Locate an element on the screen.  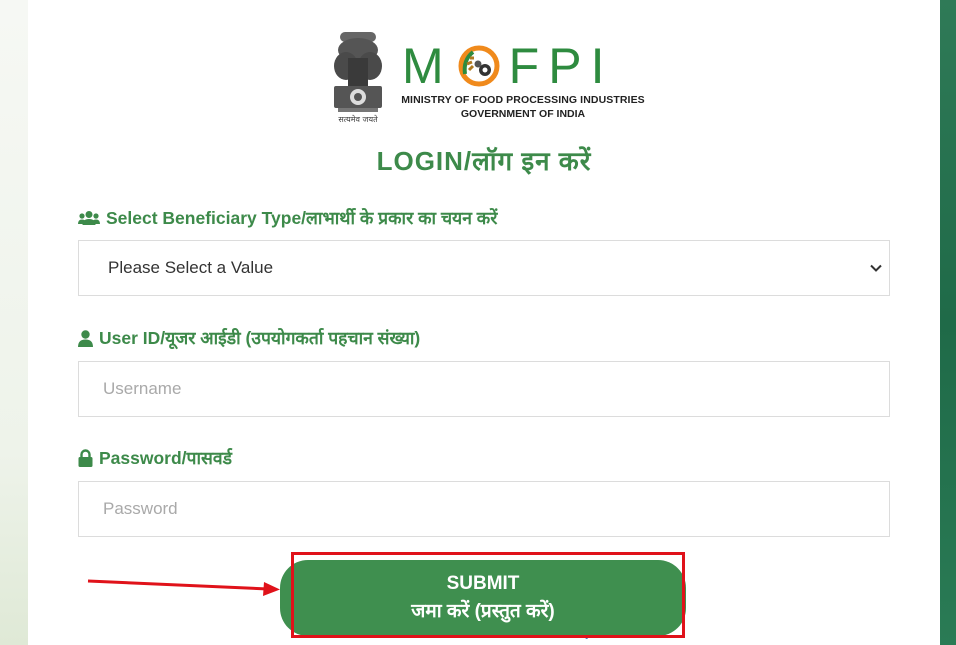
user-icon is located at coordinates (85, 338).